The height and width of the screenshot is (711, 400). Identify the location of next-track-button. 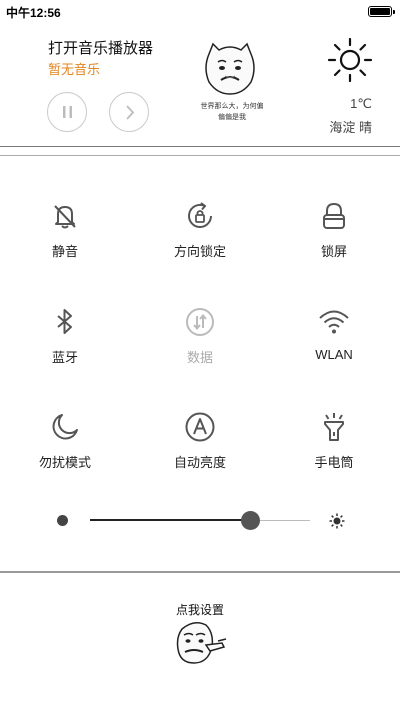
(129, 112).